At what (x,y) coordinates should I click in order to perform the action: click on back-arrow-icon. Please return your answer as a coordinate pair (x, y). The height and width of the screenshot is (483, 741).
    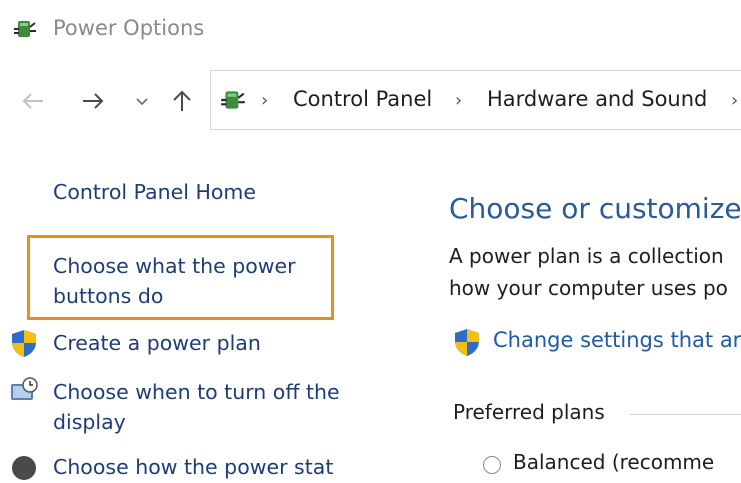
    Looking at the image, I should click on (32, 101).